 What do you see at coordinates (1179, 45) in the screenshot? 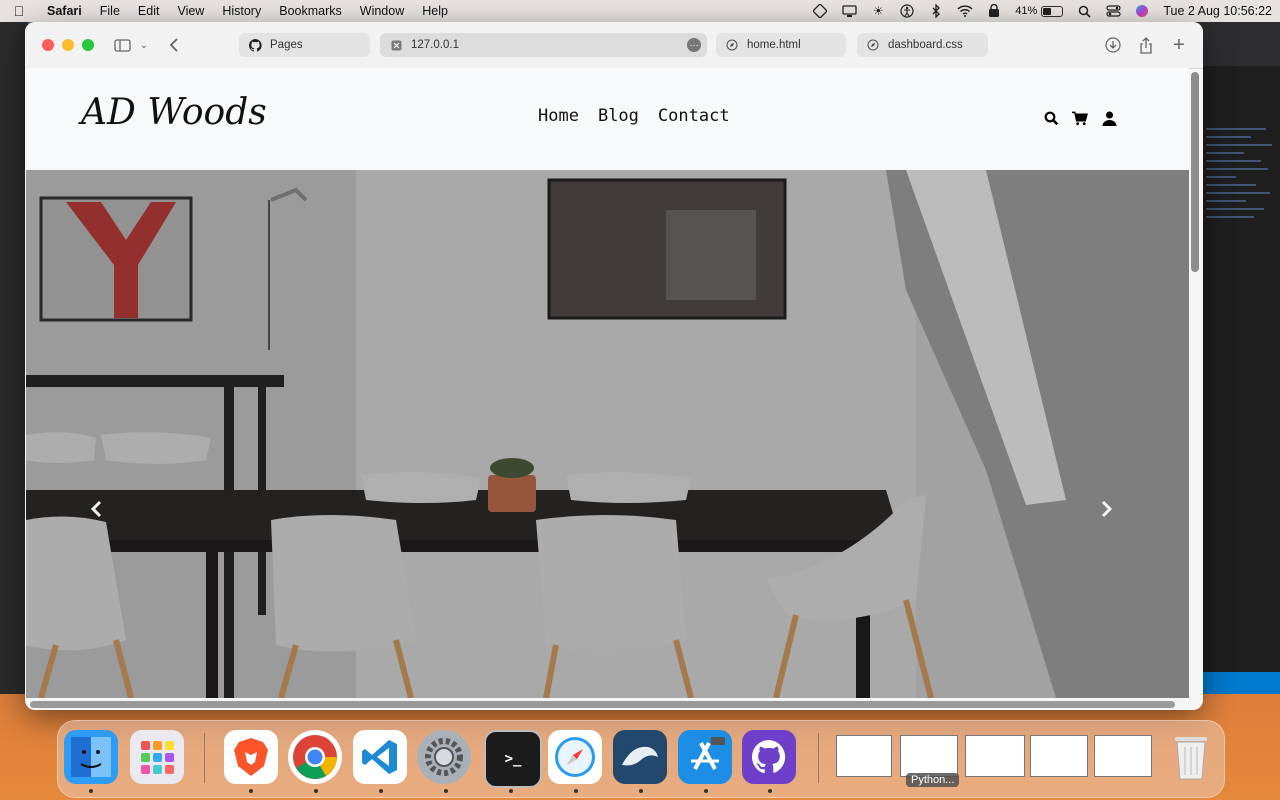
I see `new-tab-icon: +` at bounding box center [1179, 45].